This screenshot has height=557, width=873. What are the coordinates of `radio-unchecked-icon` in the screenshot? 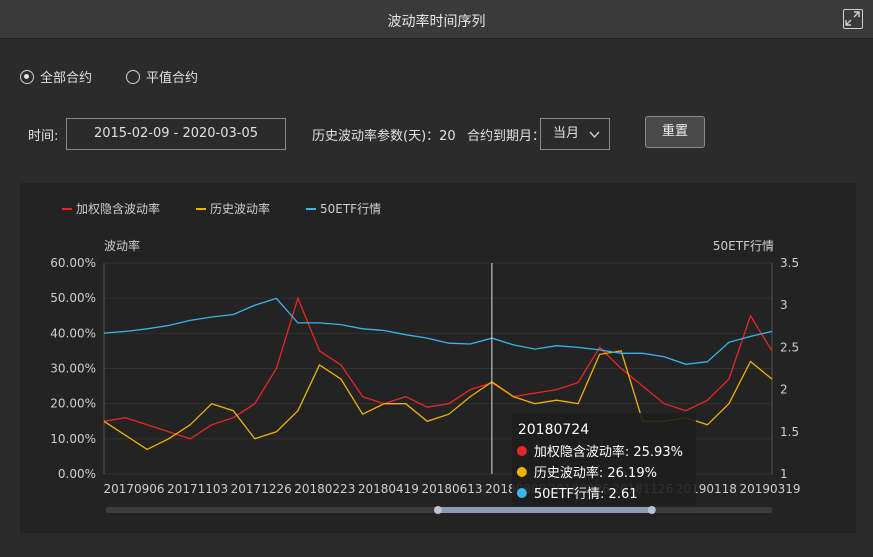 It's located at (133, 76).